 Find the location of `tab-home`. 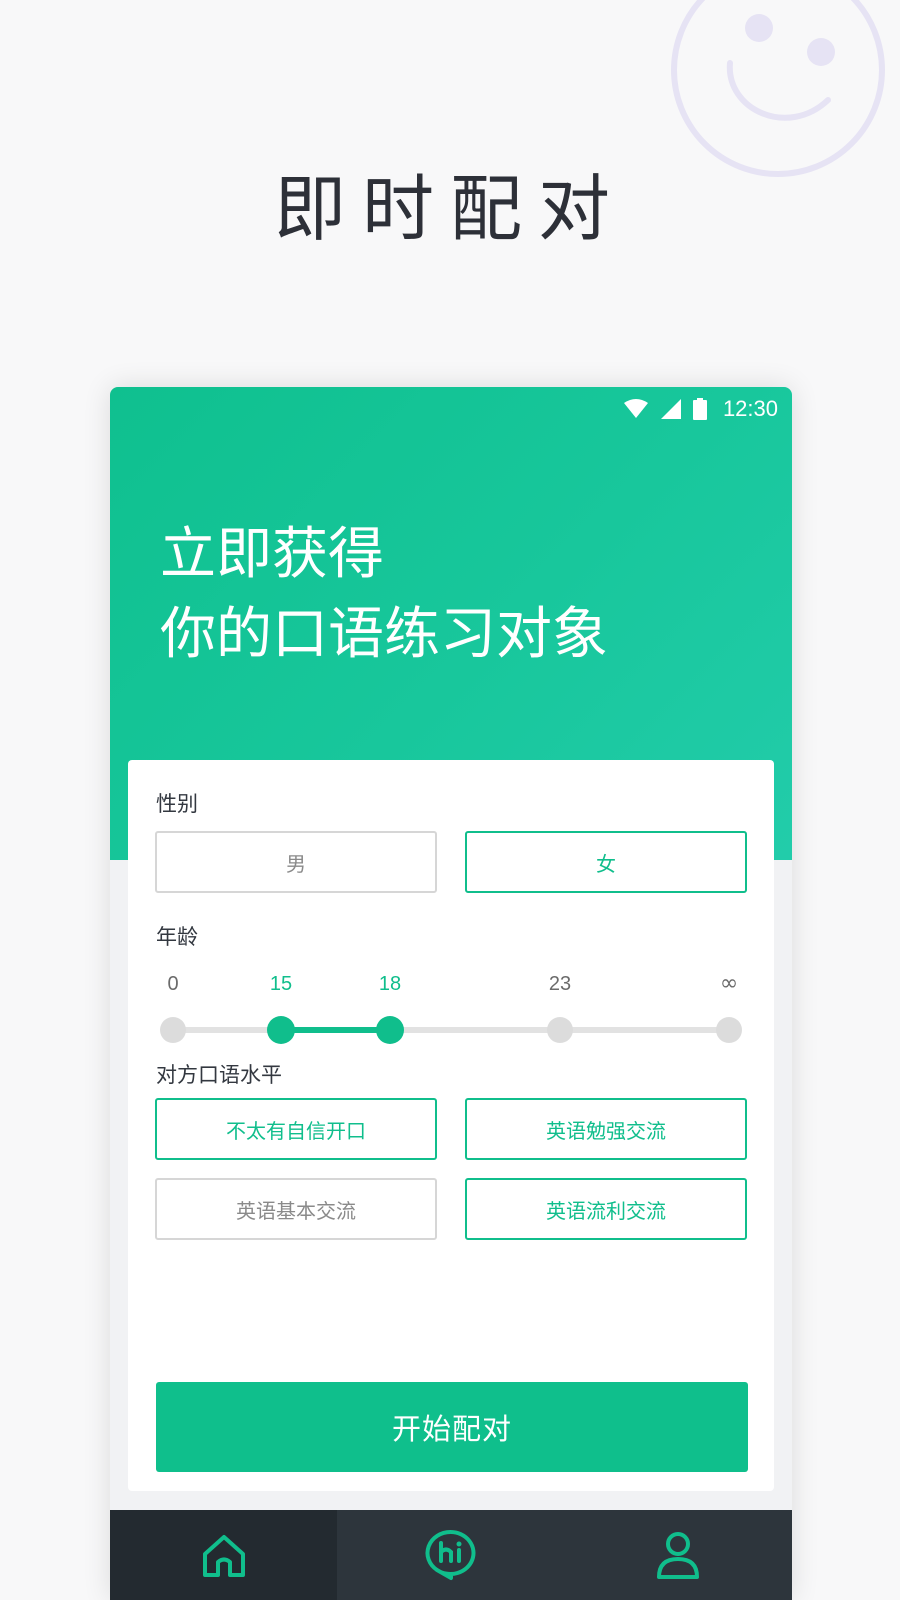

tab-home is located at coordinates (224, 1555).